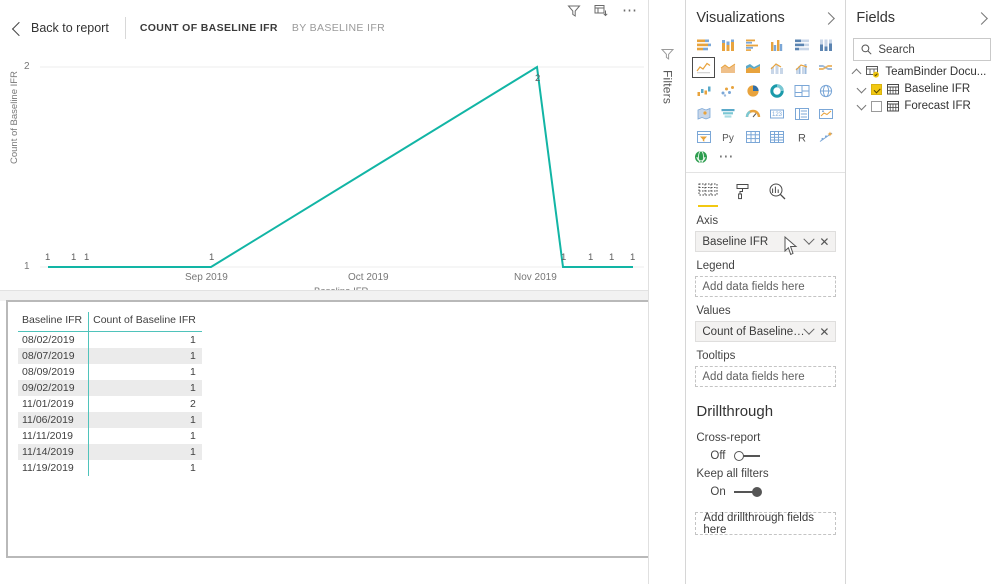  What do you see at coordinates (27, 266) in the screenshot?
I see `y-tick-1: 1` at bounding box center [27, 266].